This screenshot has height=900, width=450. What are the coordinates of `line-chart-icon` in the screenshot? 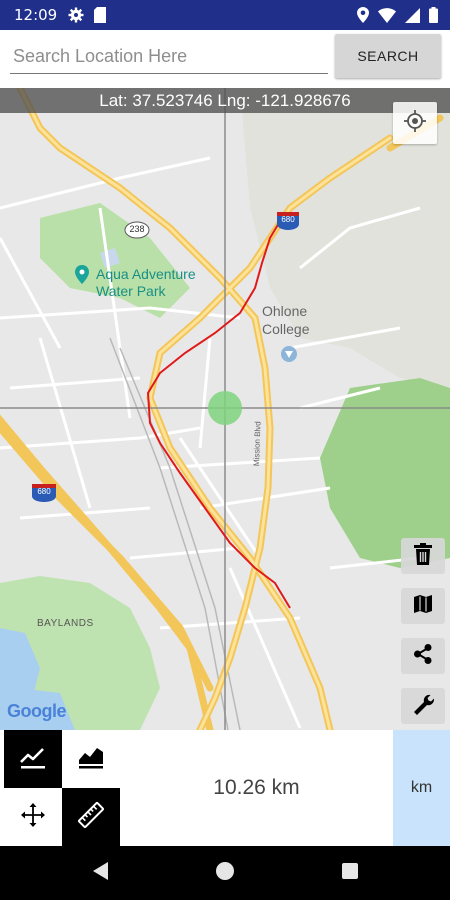 It's located at (33, 759).